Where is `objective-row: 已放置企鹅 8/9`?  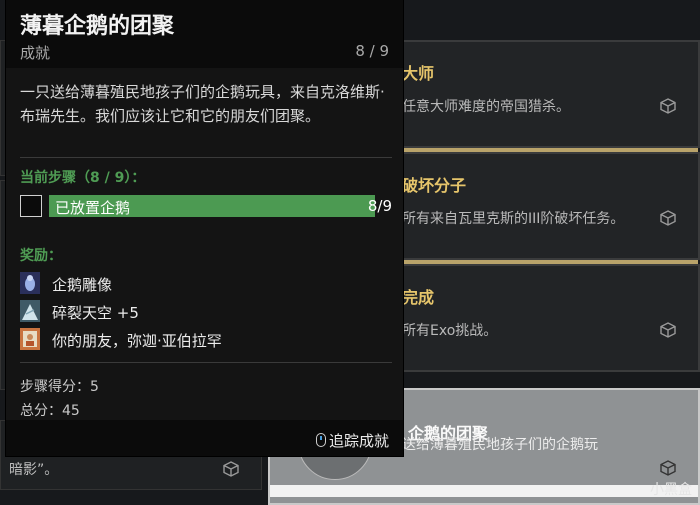
objective-row: 已放置企鹅 8/9 is located at coordinates (206, 207).